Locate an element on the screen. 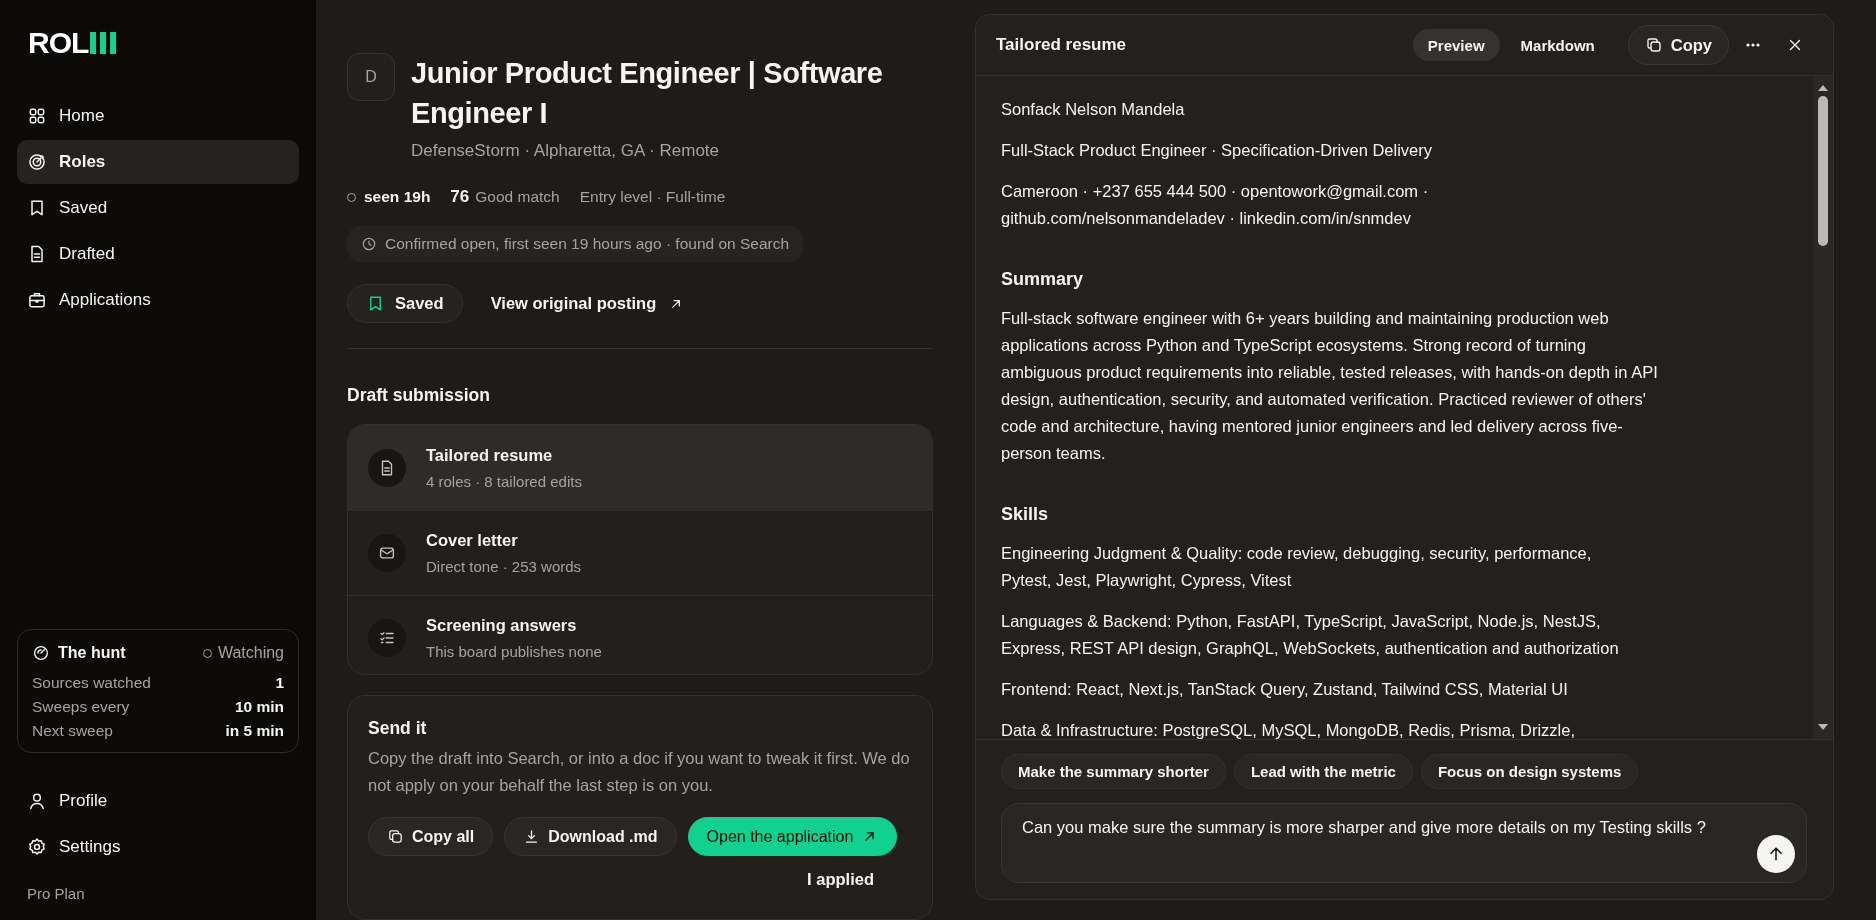 This screenshot has width=1876, height=920. company-location: DefenseStorm · Alpharetta, GA · Remote is located at coordinates (566, 151).